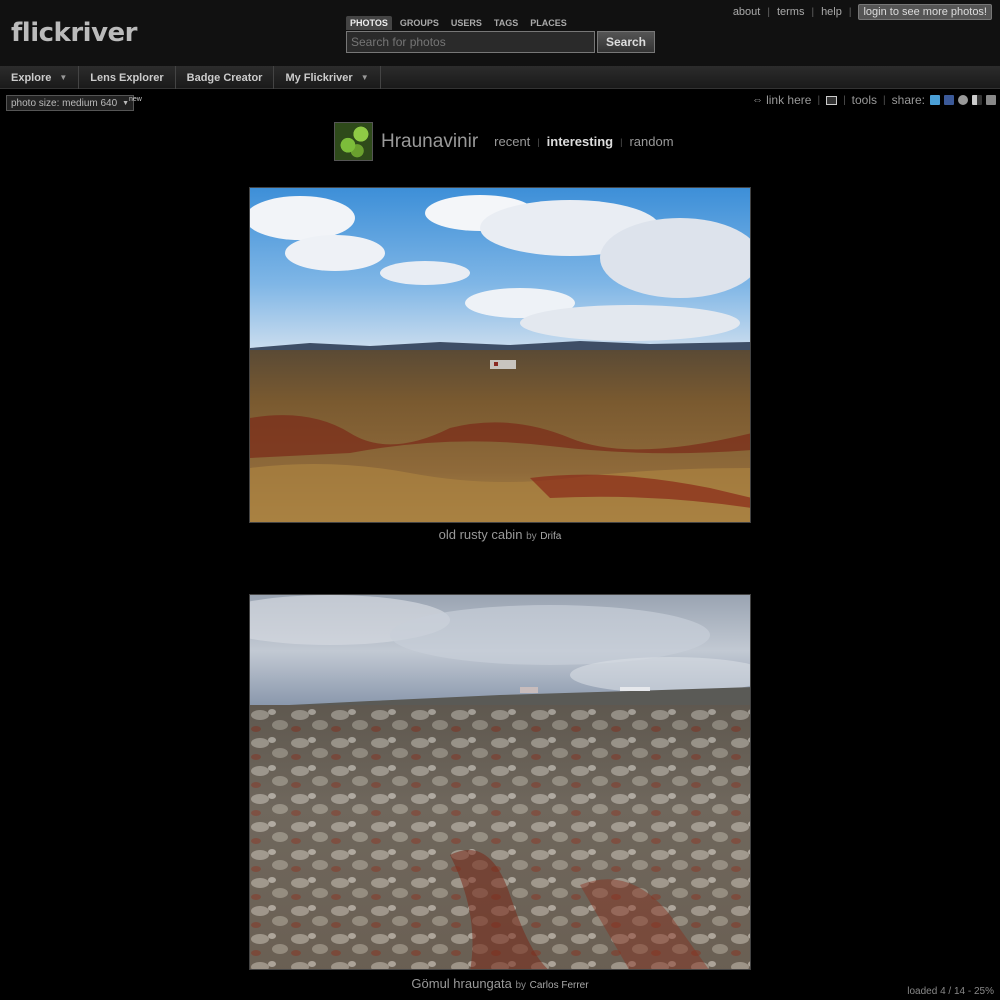  I want to click on group-avatar, so click(353, 141).